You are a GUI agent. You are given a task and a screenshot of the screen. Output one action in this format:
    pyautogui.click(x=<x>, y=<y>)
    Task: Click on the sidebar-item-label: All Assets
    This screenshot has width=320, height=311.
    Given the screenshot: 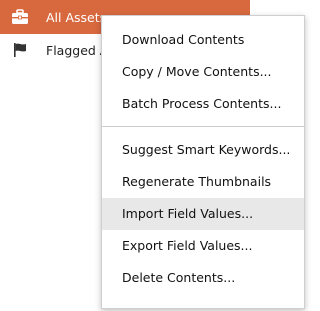 What is the action you would take?
    pyautogui.click(x=76, y=17)
    